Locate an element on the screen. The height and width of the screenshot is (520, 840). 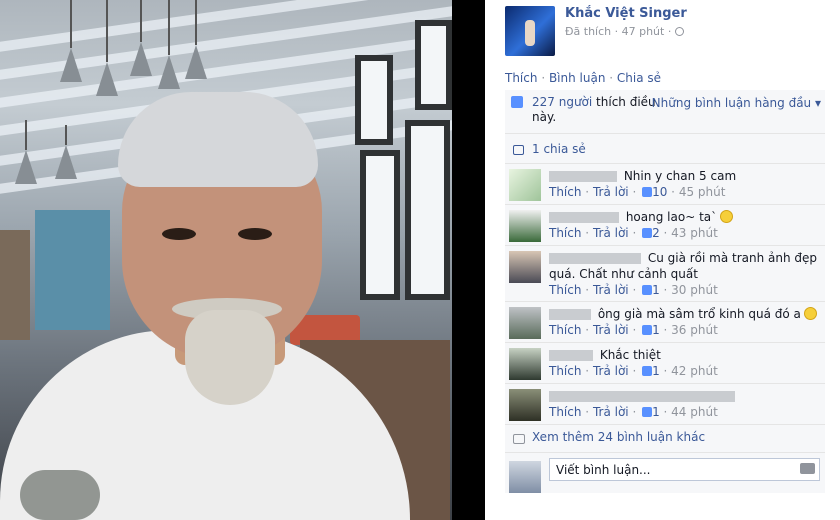
person-eye-right is located at coordinates (255, 234).